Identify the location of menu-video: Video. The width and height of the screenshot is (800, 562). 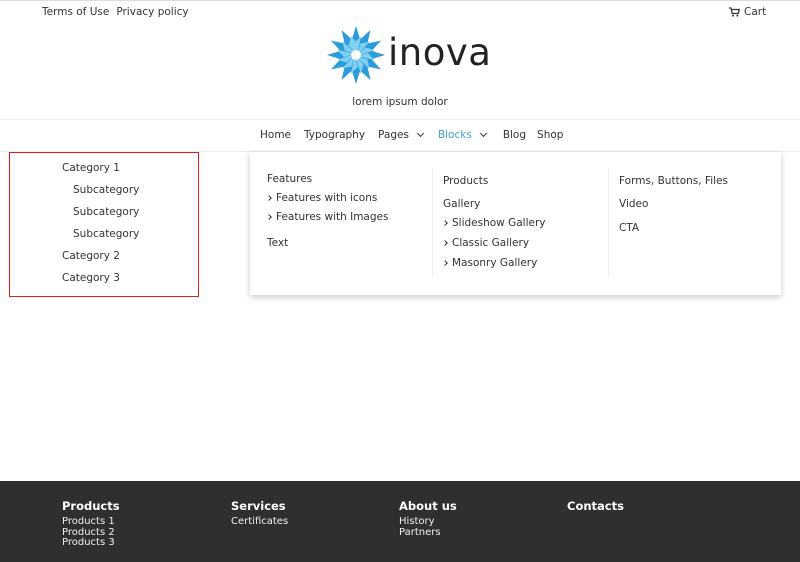
(633, 204).